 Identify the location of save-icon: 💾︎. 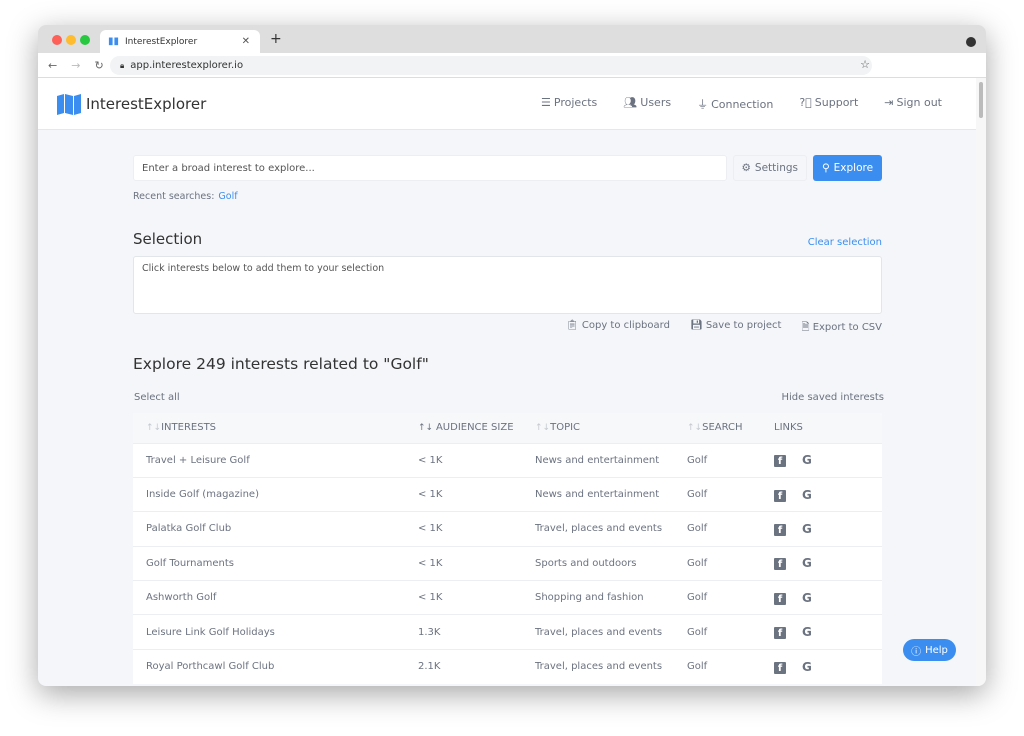
(697, 325).